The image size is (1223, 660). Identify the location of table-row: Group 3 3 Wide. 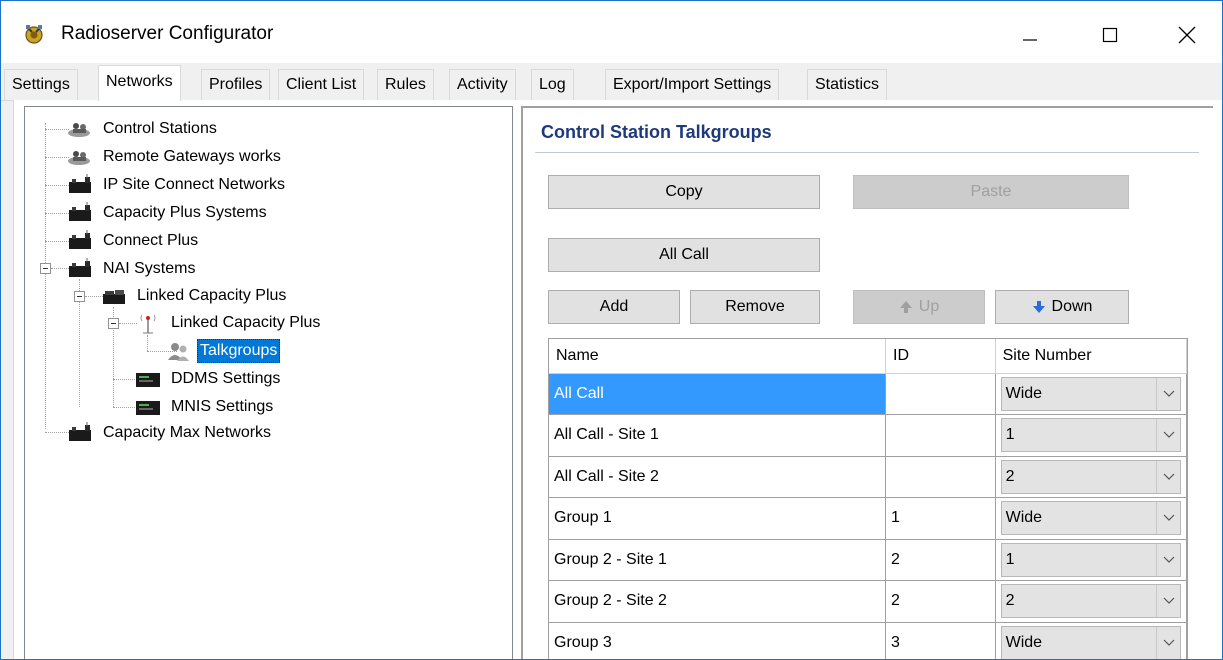
(868, 640).